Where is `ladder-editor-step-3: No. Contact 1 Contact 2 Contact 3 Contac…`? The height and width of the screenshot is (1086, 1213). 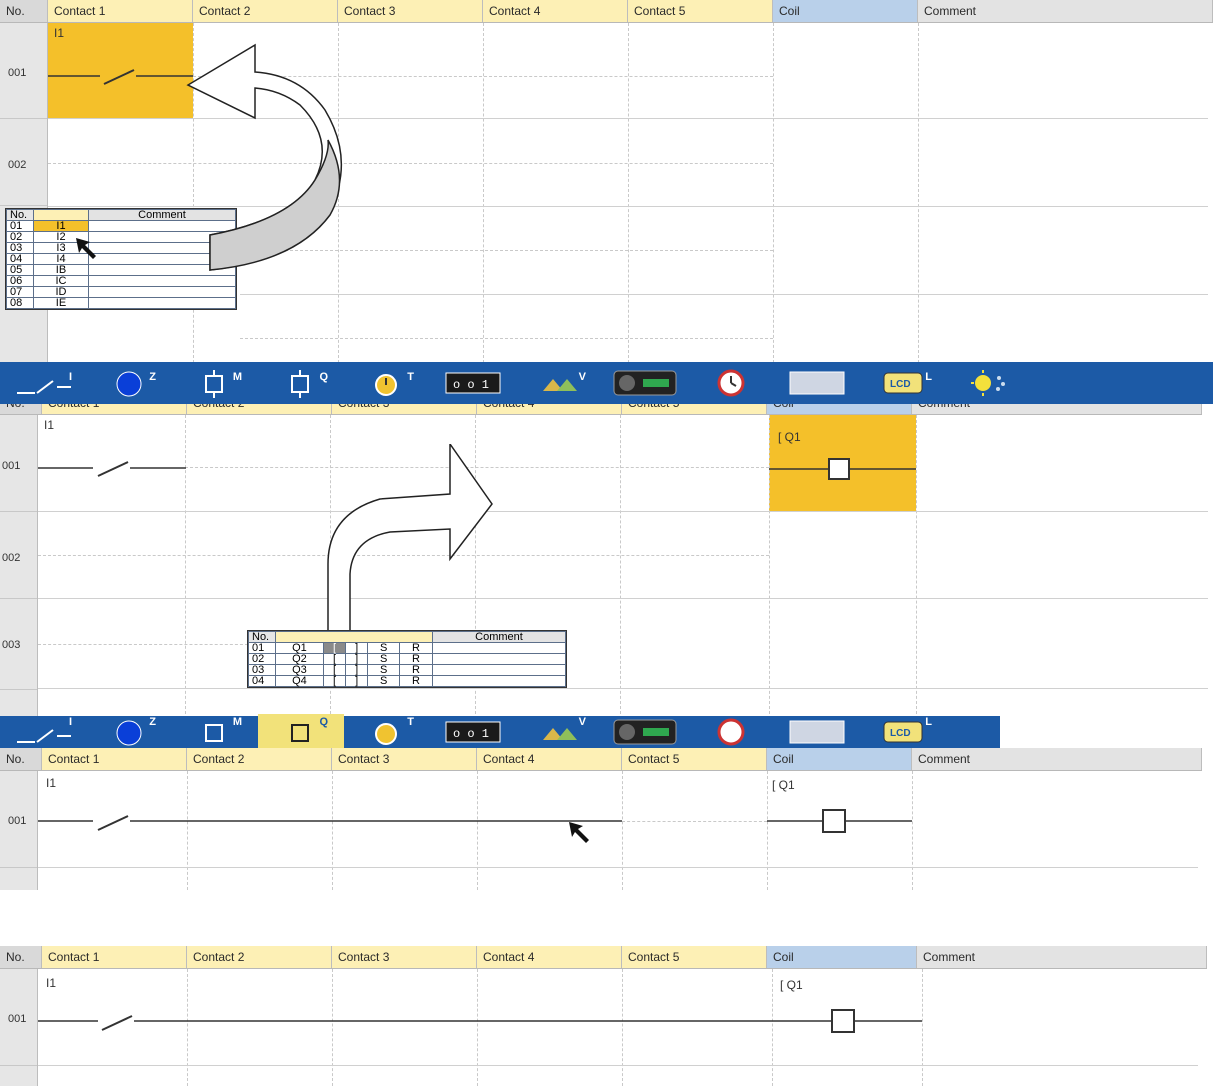
ladder-editor-step-3: No. Contact 1 Contact 2 Contact 3 Contac… is located at coordinates (606, 819).